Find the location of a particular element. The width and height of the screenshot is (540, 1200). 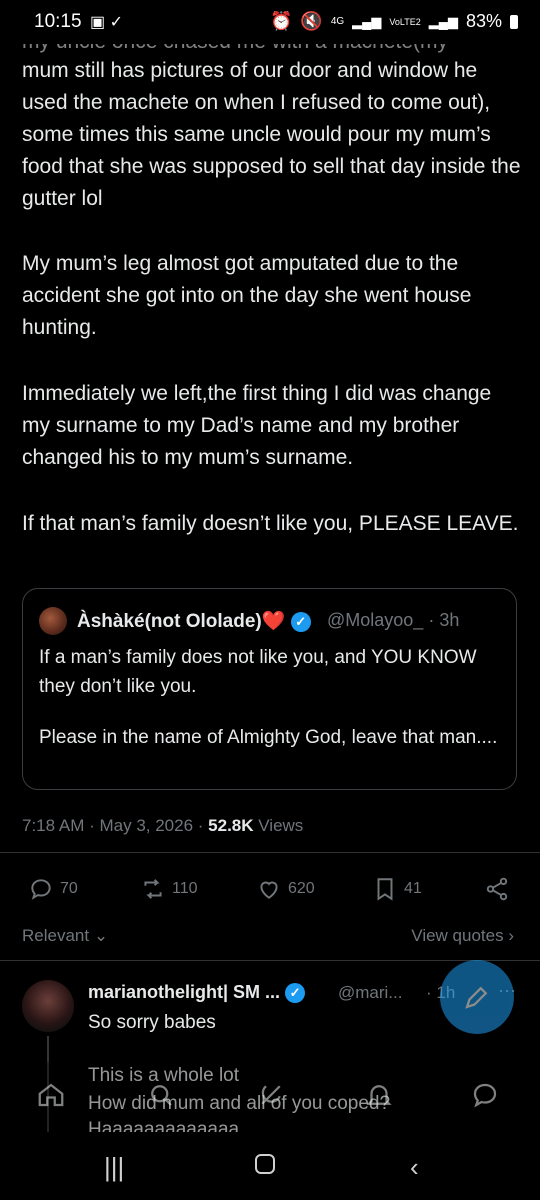

share-button is located at coordinates (497, 889).